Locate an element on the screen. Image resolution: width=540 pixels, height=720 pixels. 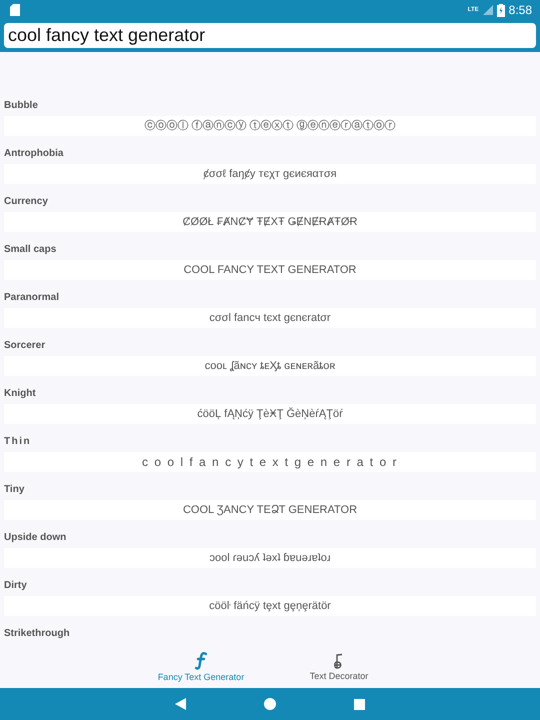
clock: 8:58 is located at coordinates (520, 10).